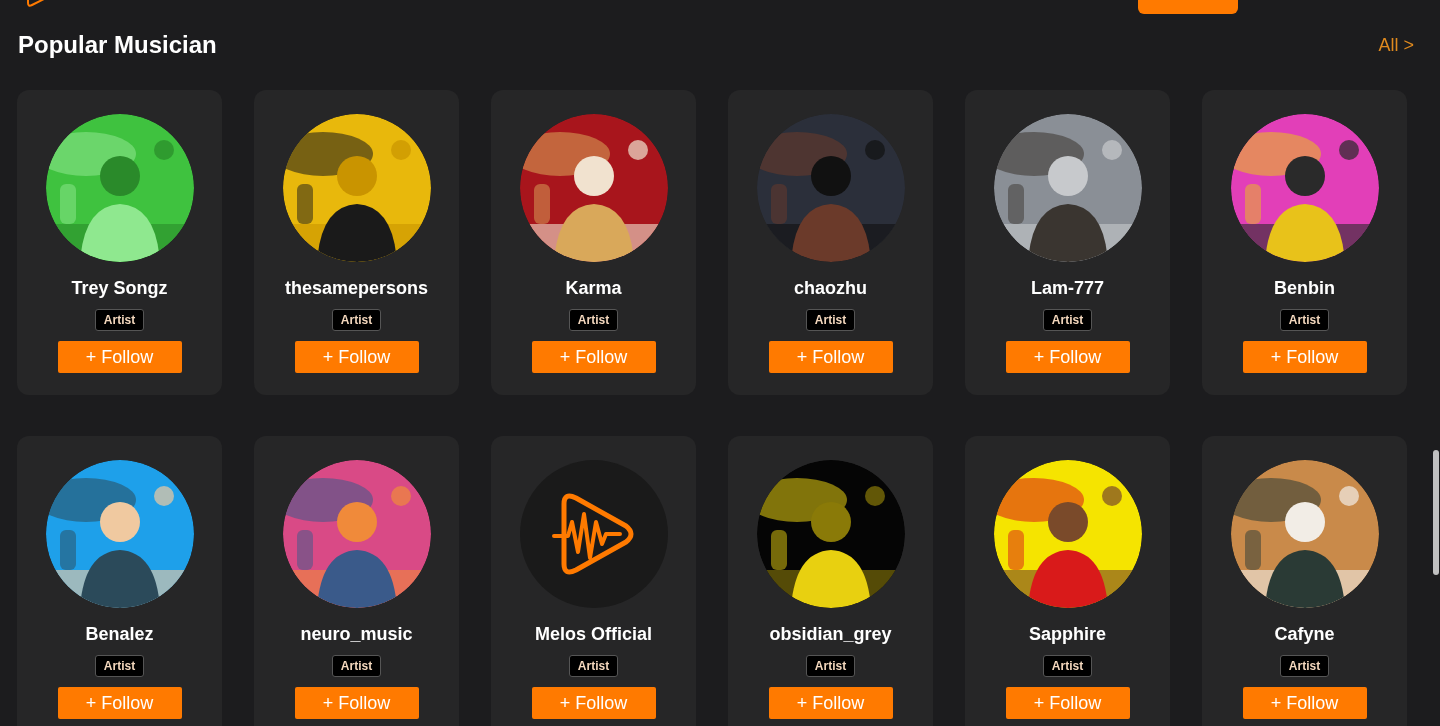 This screenshot has height=726, width=1440. What do you see at coordinates (593, 534) in the screenshot?
I see `logo-icon` at bounding box center [593, 534].